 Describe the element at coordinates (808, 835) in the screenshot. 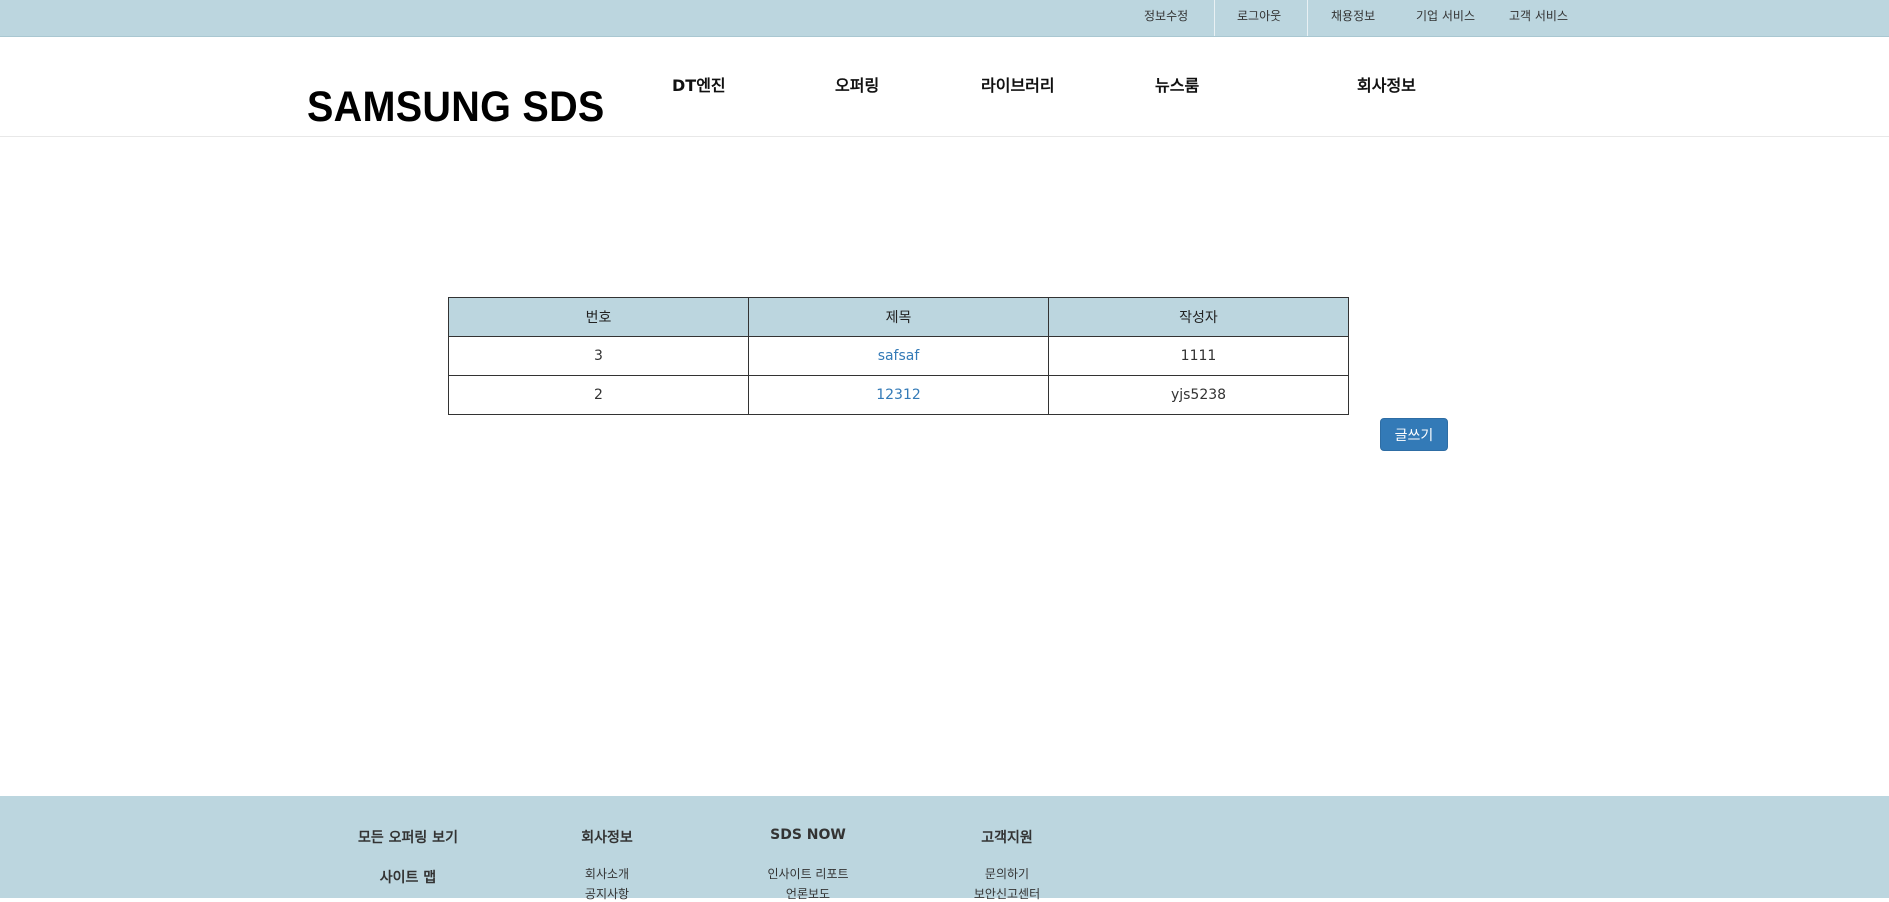

I see `footer-sds-now-heading: SDS NOW` at that location.